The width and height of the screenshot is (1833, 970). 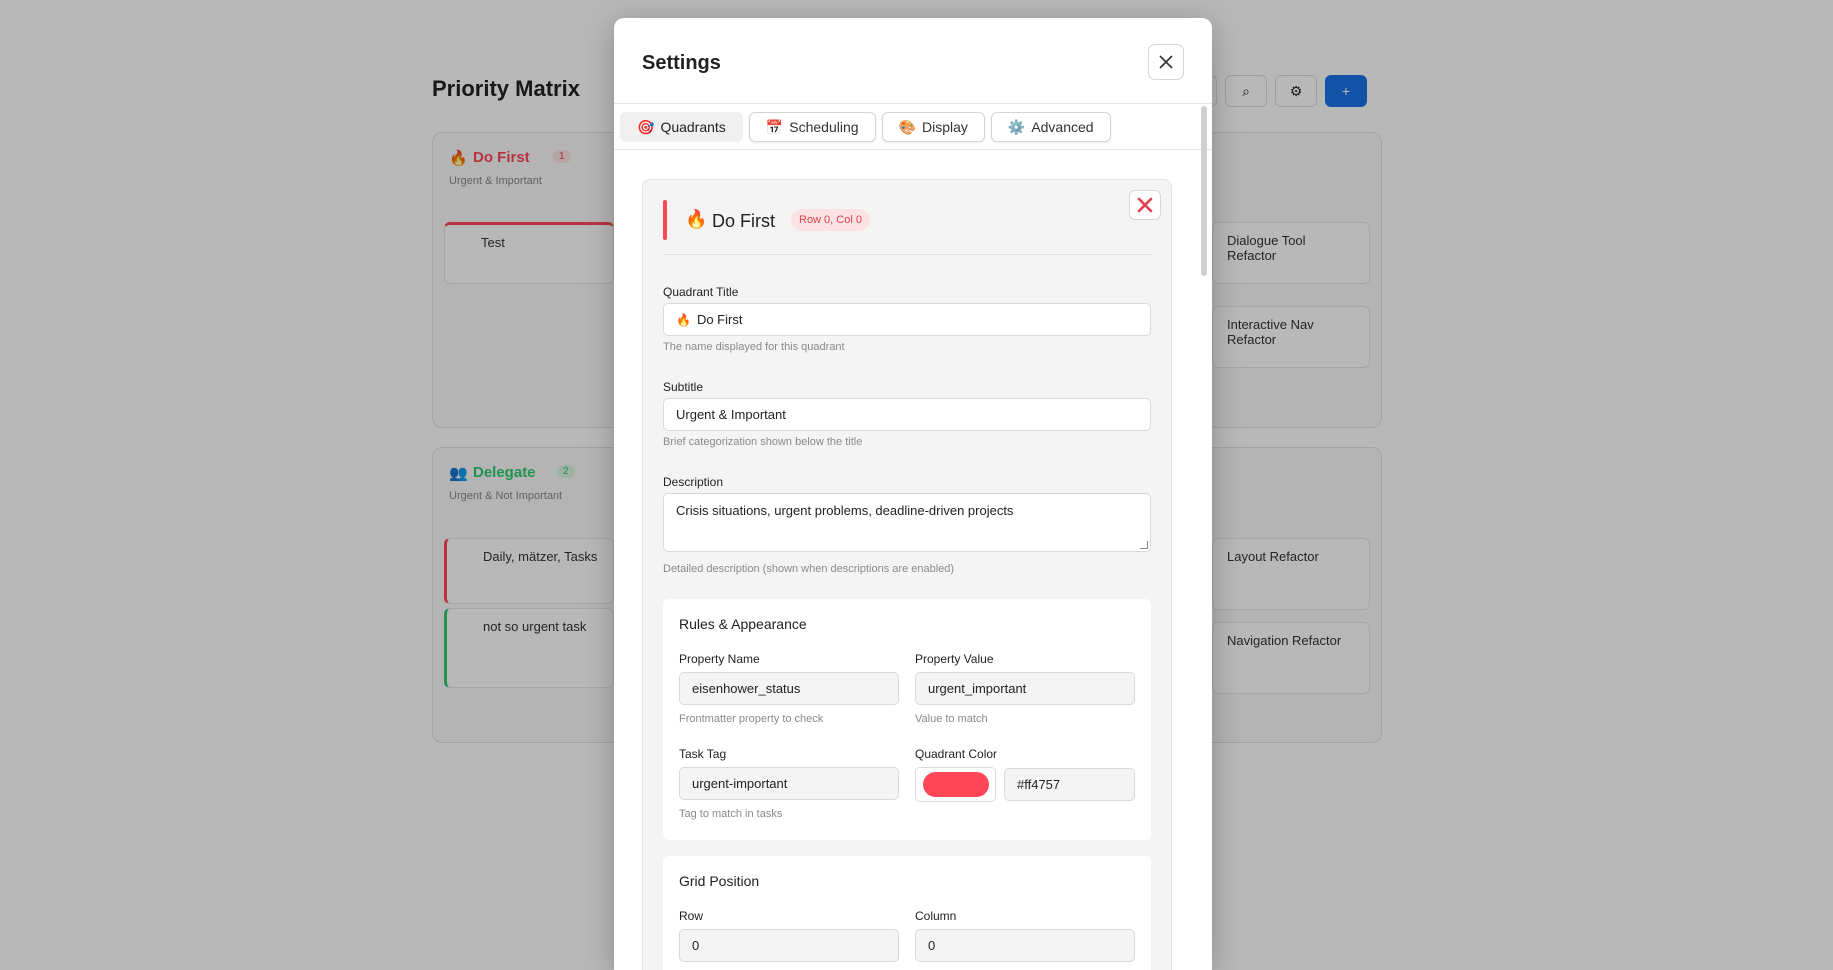 What do you see at coordinates (913, 61) in the screenshot?
I see `modal-header: Settings` at bounding box center [913, 61].